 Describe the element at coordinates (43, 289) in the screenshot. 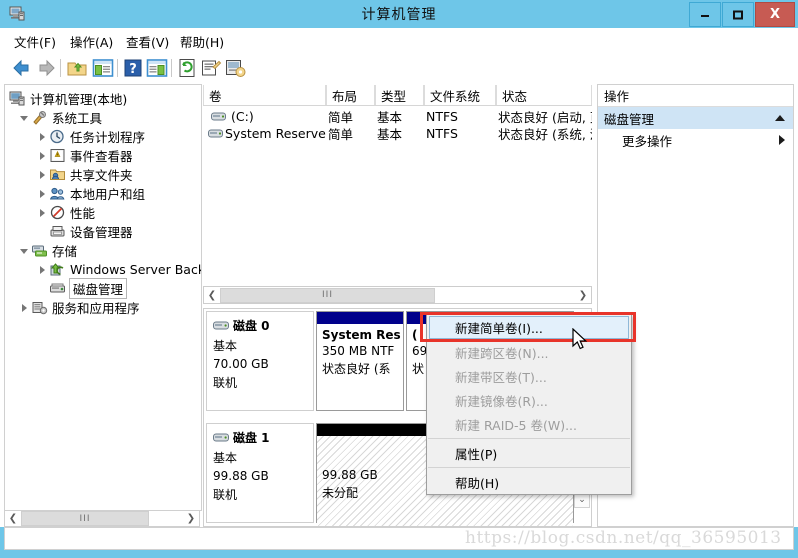

I see `no-arrow-spacer` at that location.